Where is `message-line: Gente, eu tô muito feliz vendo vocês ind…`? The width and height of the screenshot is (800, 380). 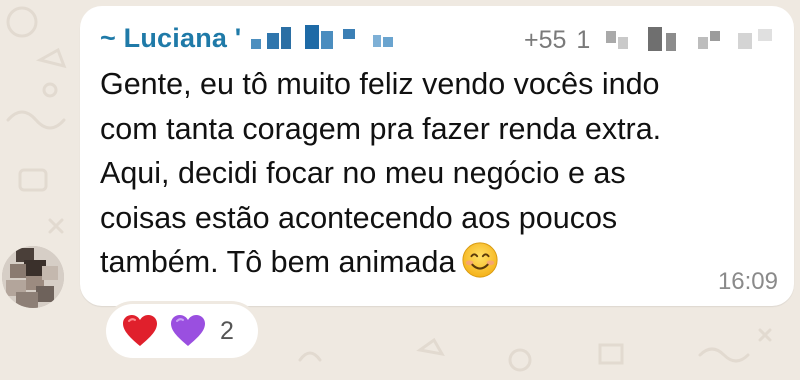 message-line: Gente, eu tô muito feliz vendo vocês ind… is located at coordinates (380, 84).